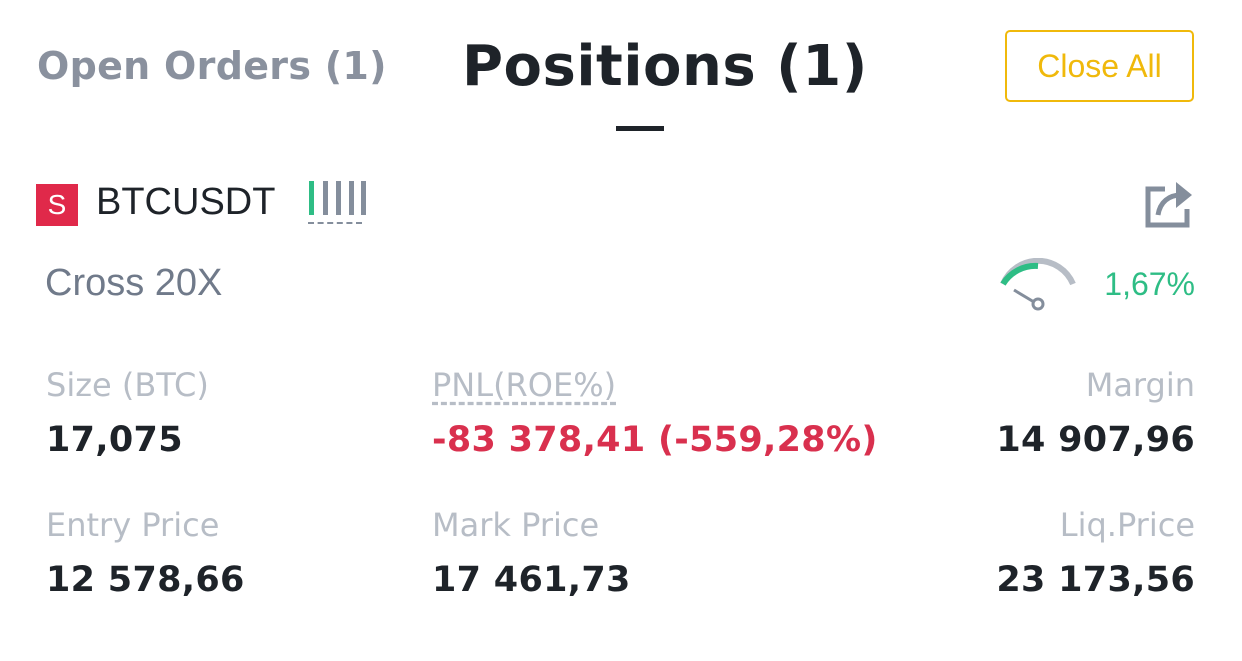 This screenshot has width=1242, height=661. I want to click on adl-underline, so click(335, 223).